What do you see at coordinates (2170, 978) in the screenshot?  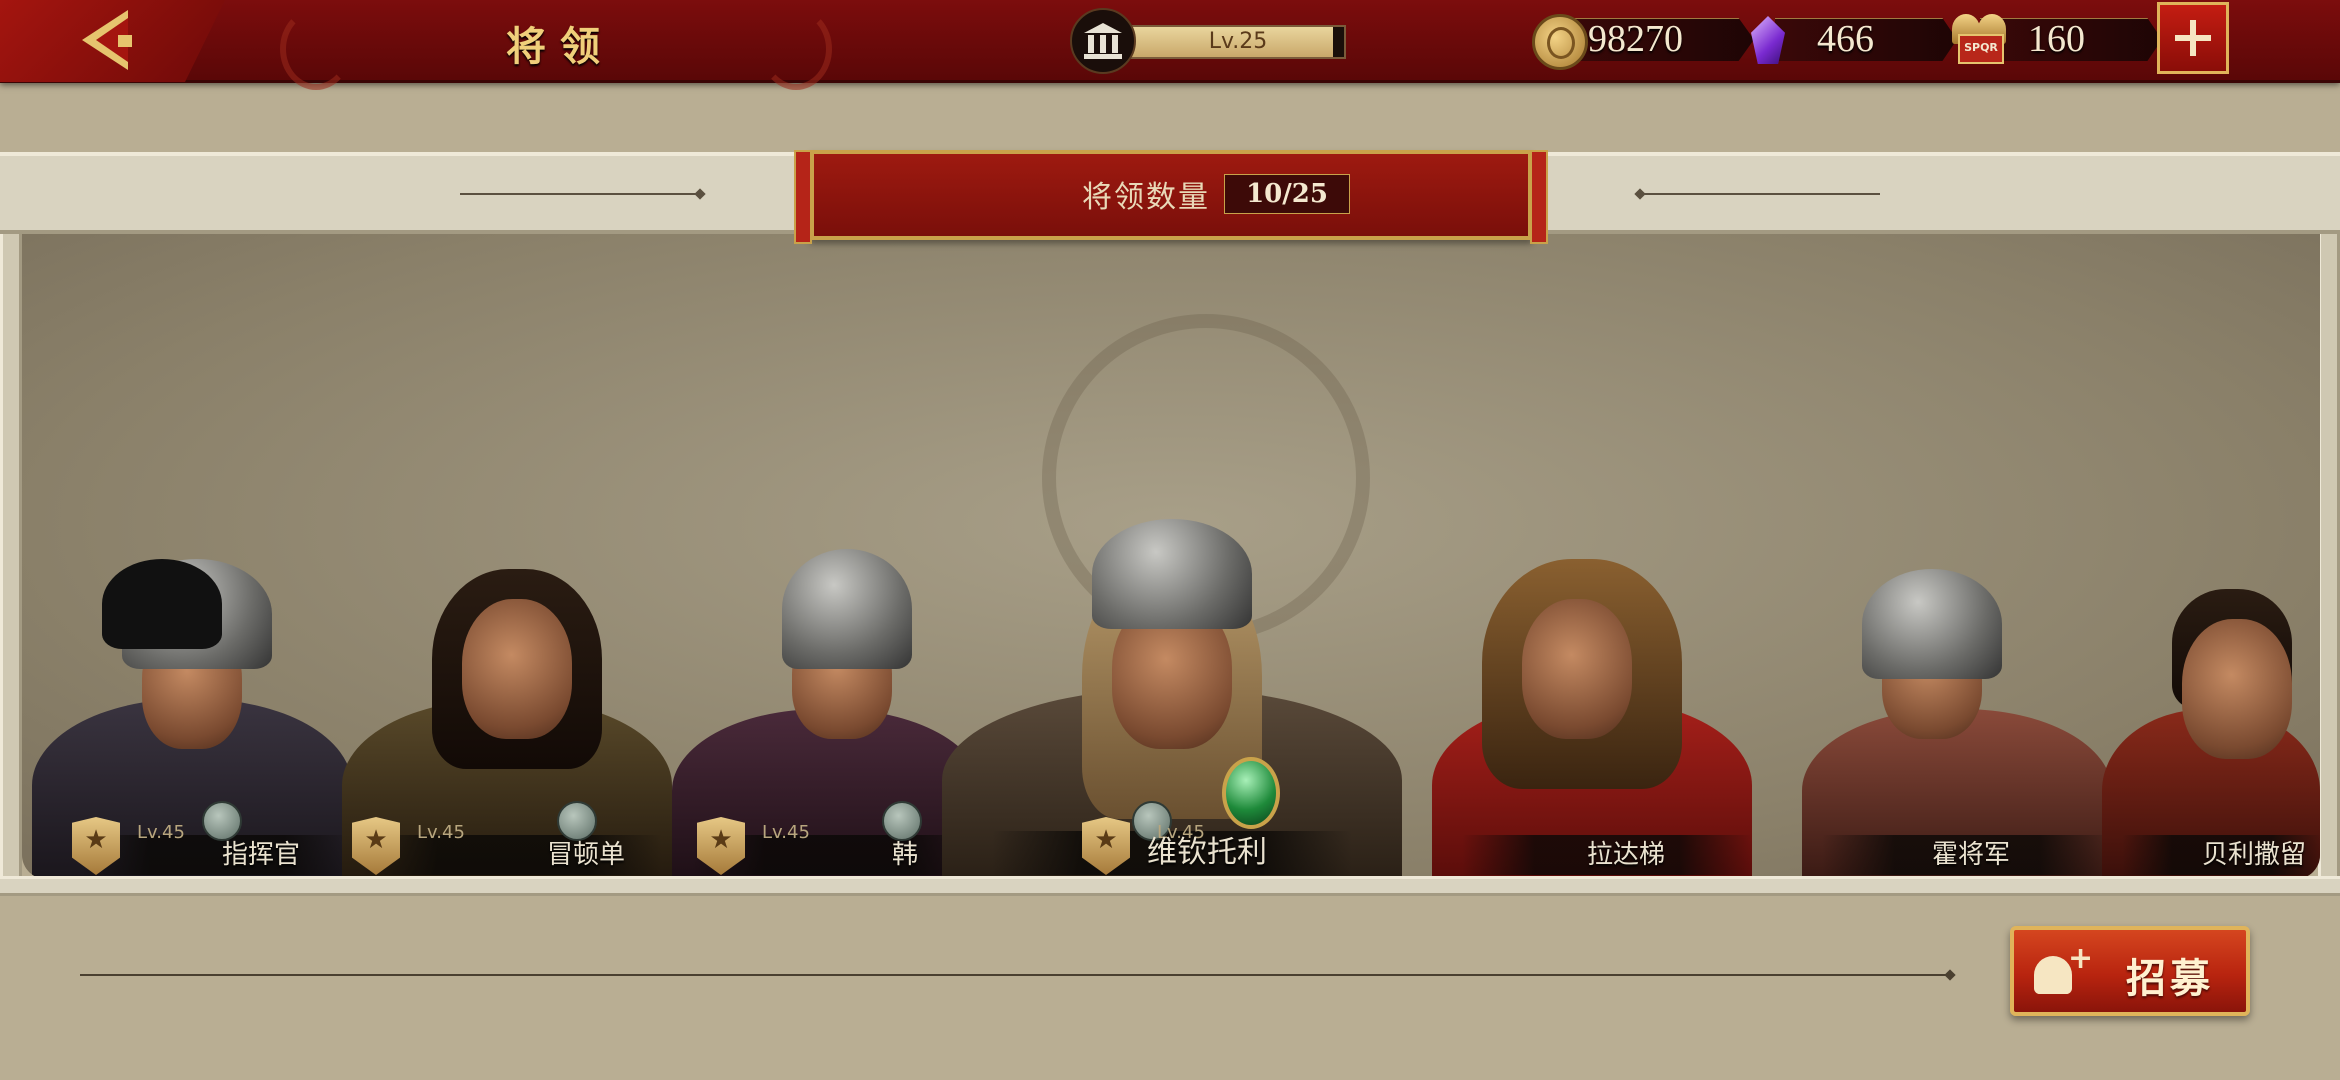 I see `recruit-label: 招募` at bounding box center [2170, 978].